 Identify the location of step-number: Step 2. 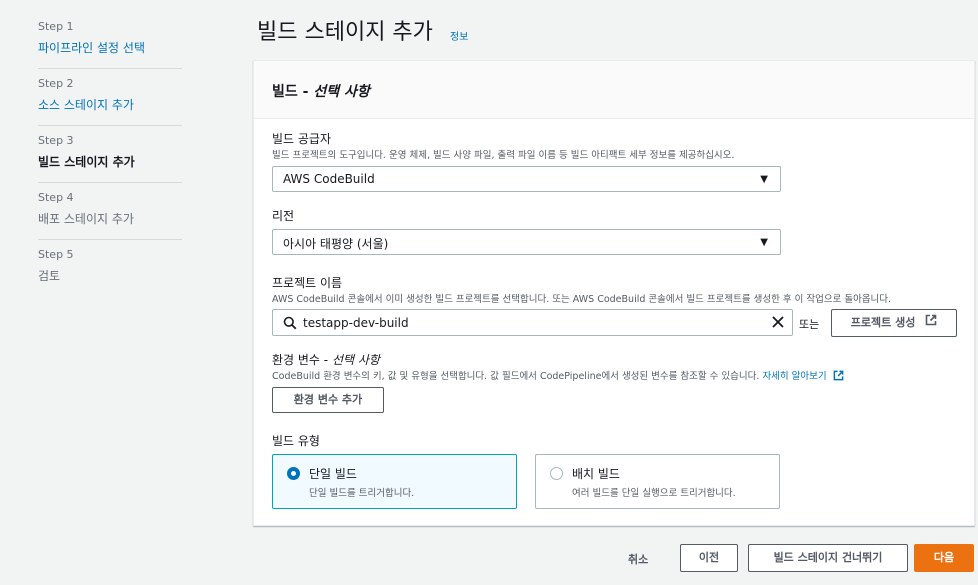
(56, 83).